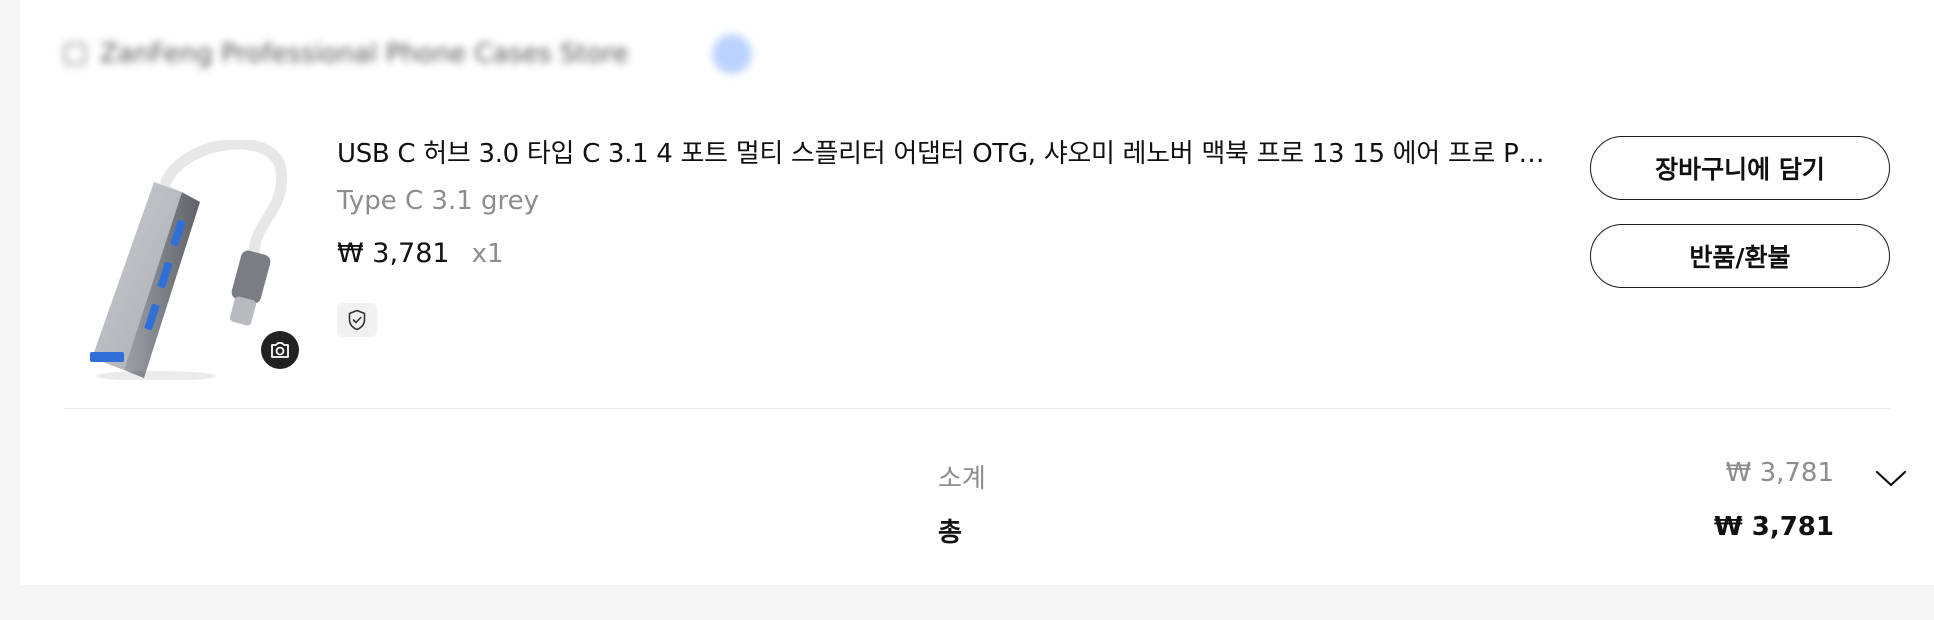 This screenshot has height=620, width=1934. Describe the element at coordinates (280, 350) in the screenshot. I see `camera-icon` at that location.